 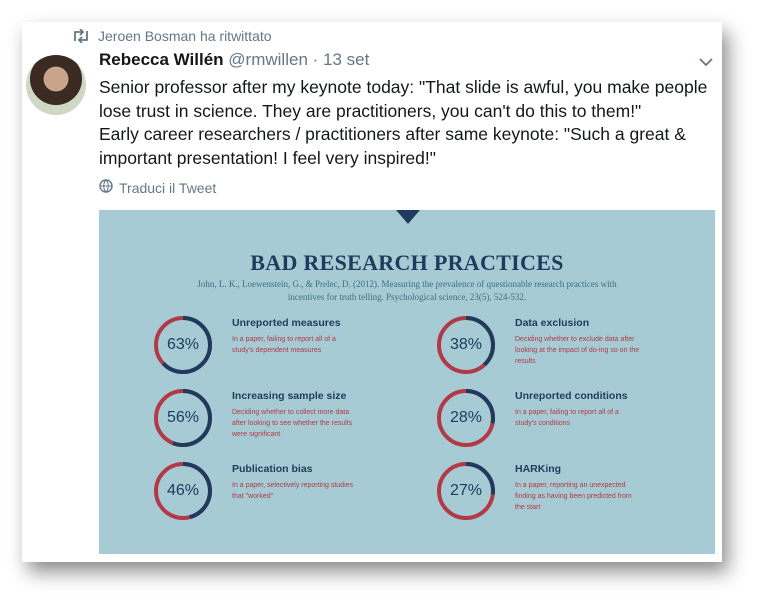 What do you see at coordinates (466, 490) in the screenshot?
I see `stat-percentage: 27%` at bounding box center [466, 490].